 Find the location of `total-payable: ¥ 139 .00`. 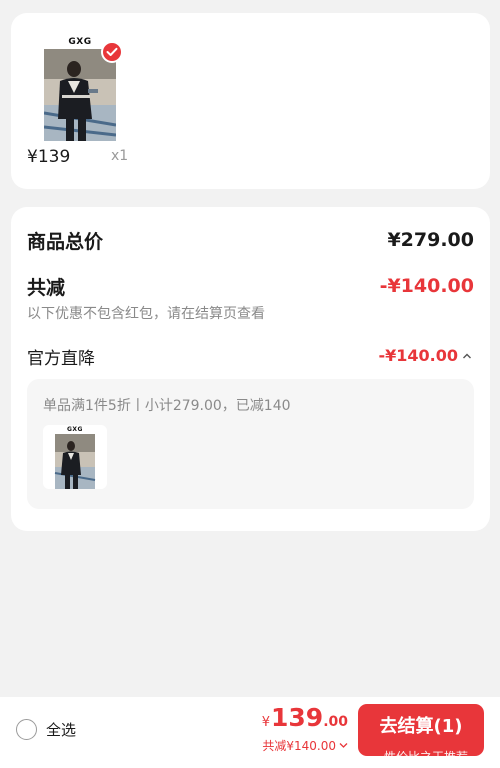

total-payable: ¥ 139 .00 is located at coordinates (305, 717).